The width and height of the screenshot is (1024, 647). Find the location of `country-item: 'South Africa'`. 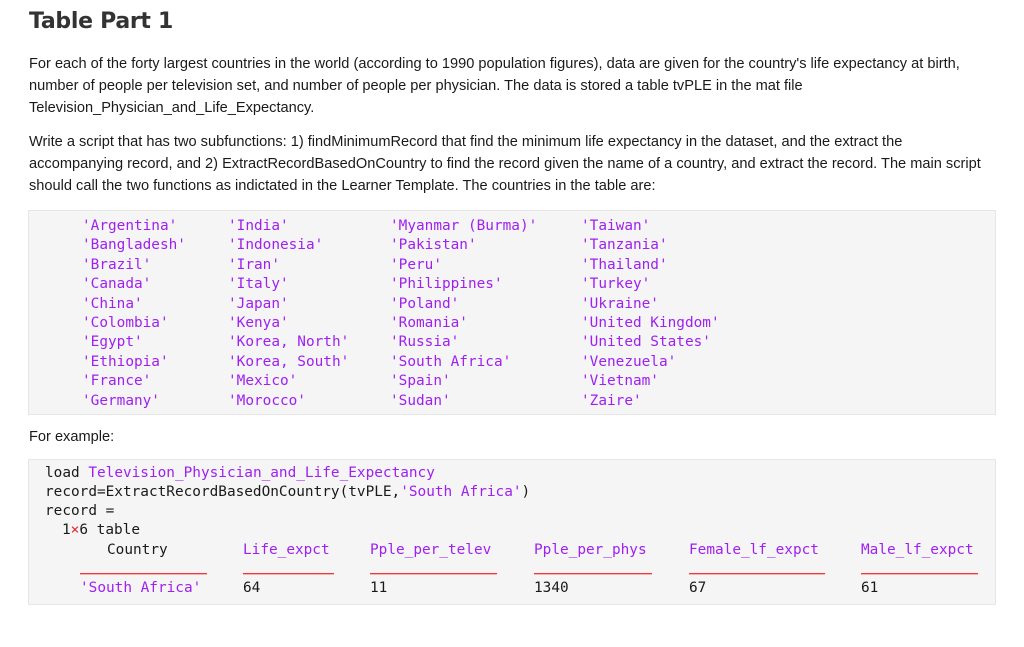

country-item: 'South Africa' is located at coordinates (451, 361).